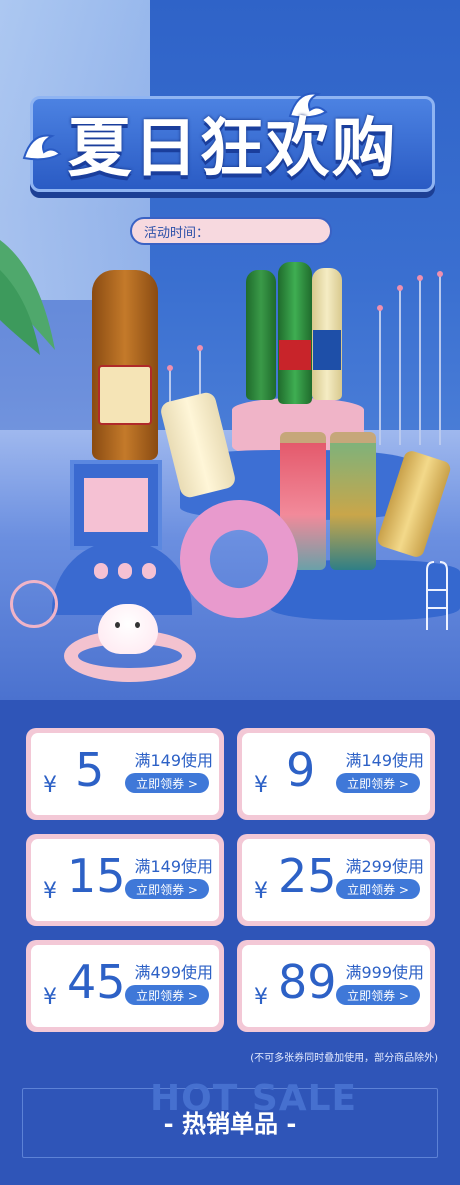 The width and height of the screenshot is (460, 1185). What do you see at coordinates (90, 770) in the screenshot?
I see `coupon-amount: 5` at bounding box center [90, 770].